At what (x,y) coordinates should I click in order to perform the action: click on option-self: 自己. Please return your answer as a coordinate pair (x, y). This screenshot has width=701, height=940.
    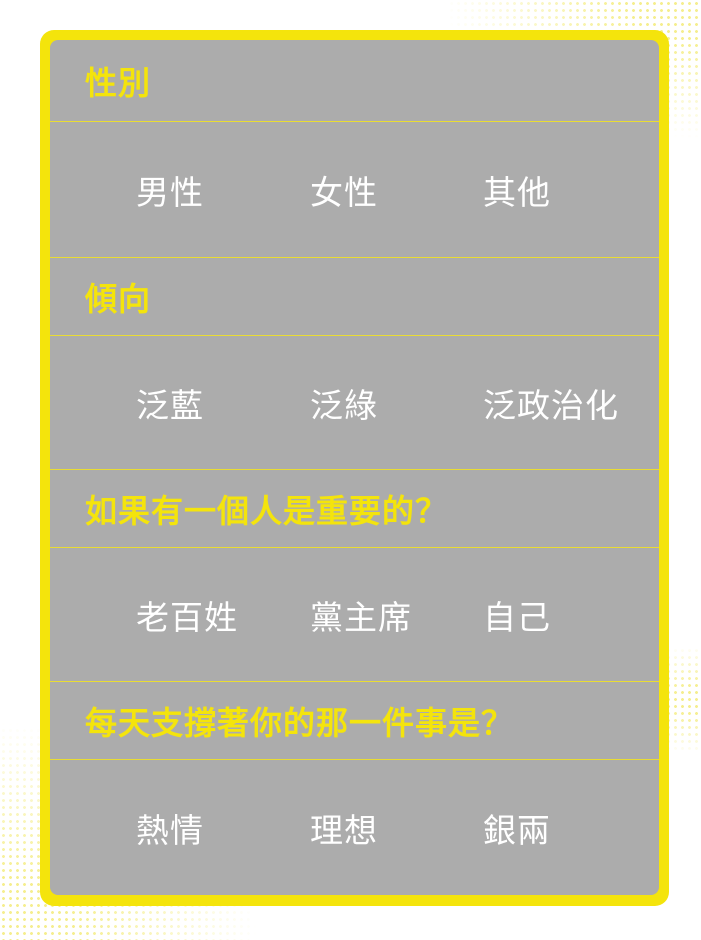
    Looking at the image, I should click on (517, 615).